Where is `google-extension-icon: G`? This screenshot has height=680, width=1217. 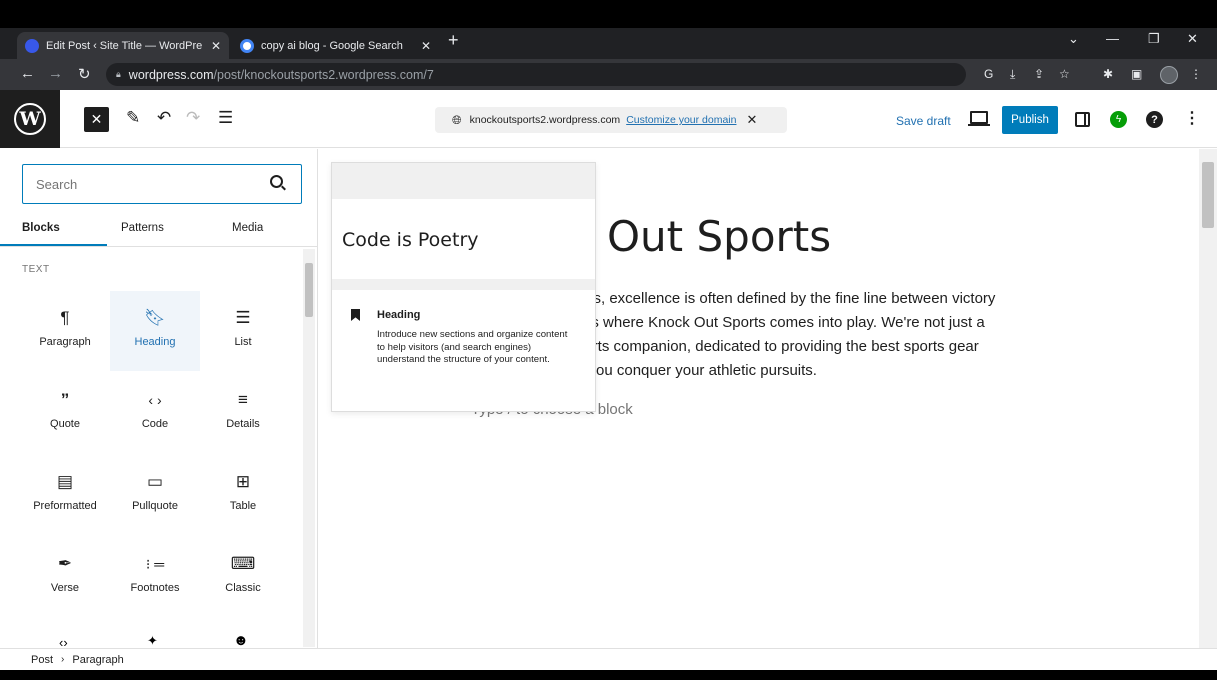
google-extension-icon: G is located at coordinates (988, 74).